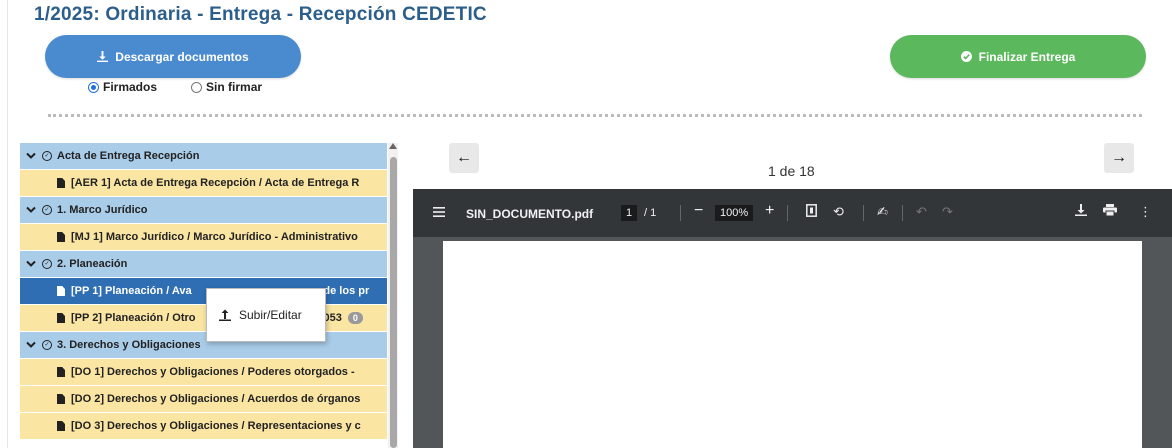 This screenshot has width=1172, height=448. I want to click on pdf-page-total: / 1, so click(650, 213).